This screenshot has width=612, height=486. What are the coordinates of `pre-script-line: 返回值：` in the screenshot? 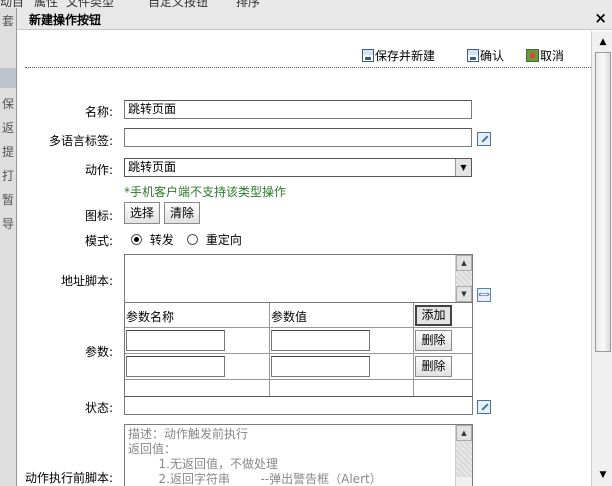 It's located at (152, 449).